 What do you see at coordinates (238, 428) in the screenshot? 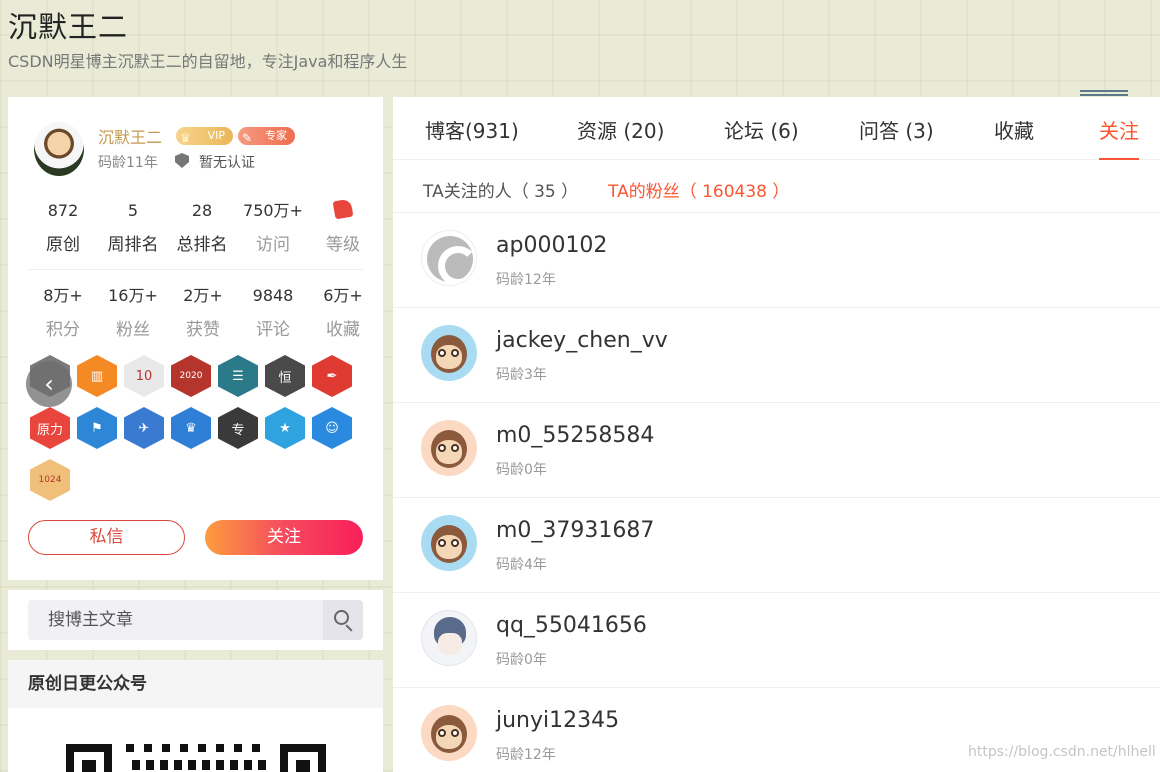
I see `pro-medal-icon: 专` at bounding box center [238, 428].